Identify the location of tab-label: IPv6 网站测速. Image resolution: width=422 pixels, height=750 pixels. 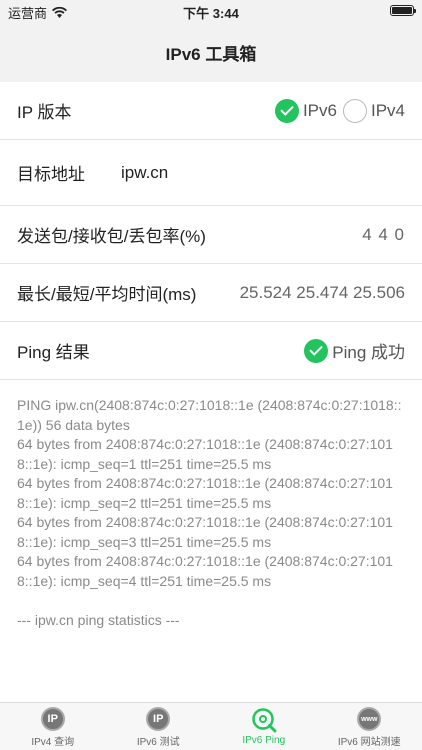
(369, 742).